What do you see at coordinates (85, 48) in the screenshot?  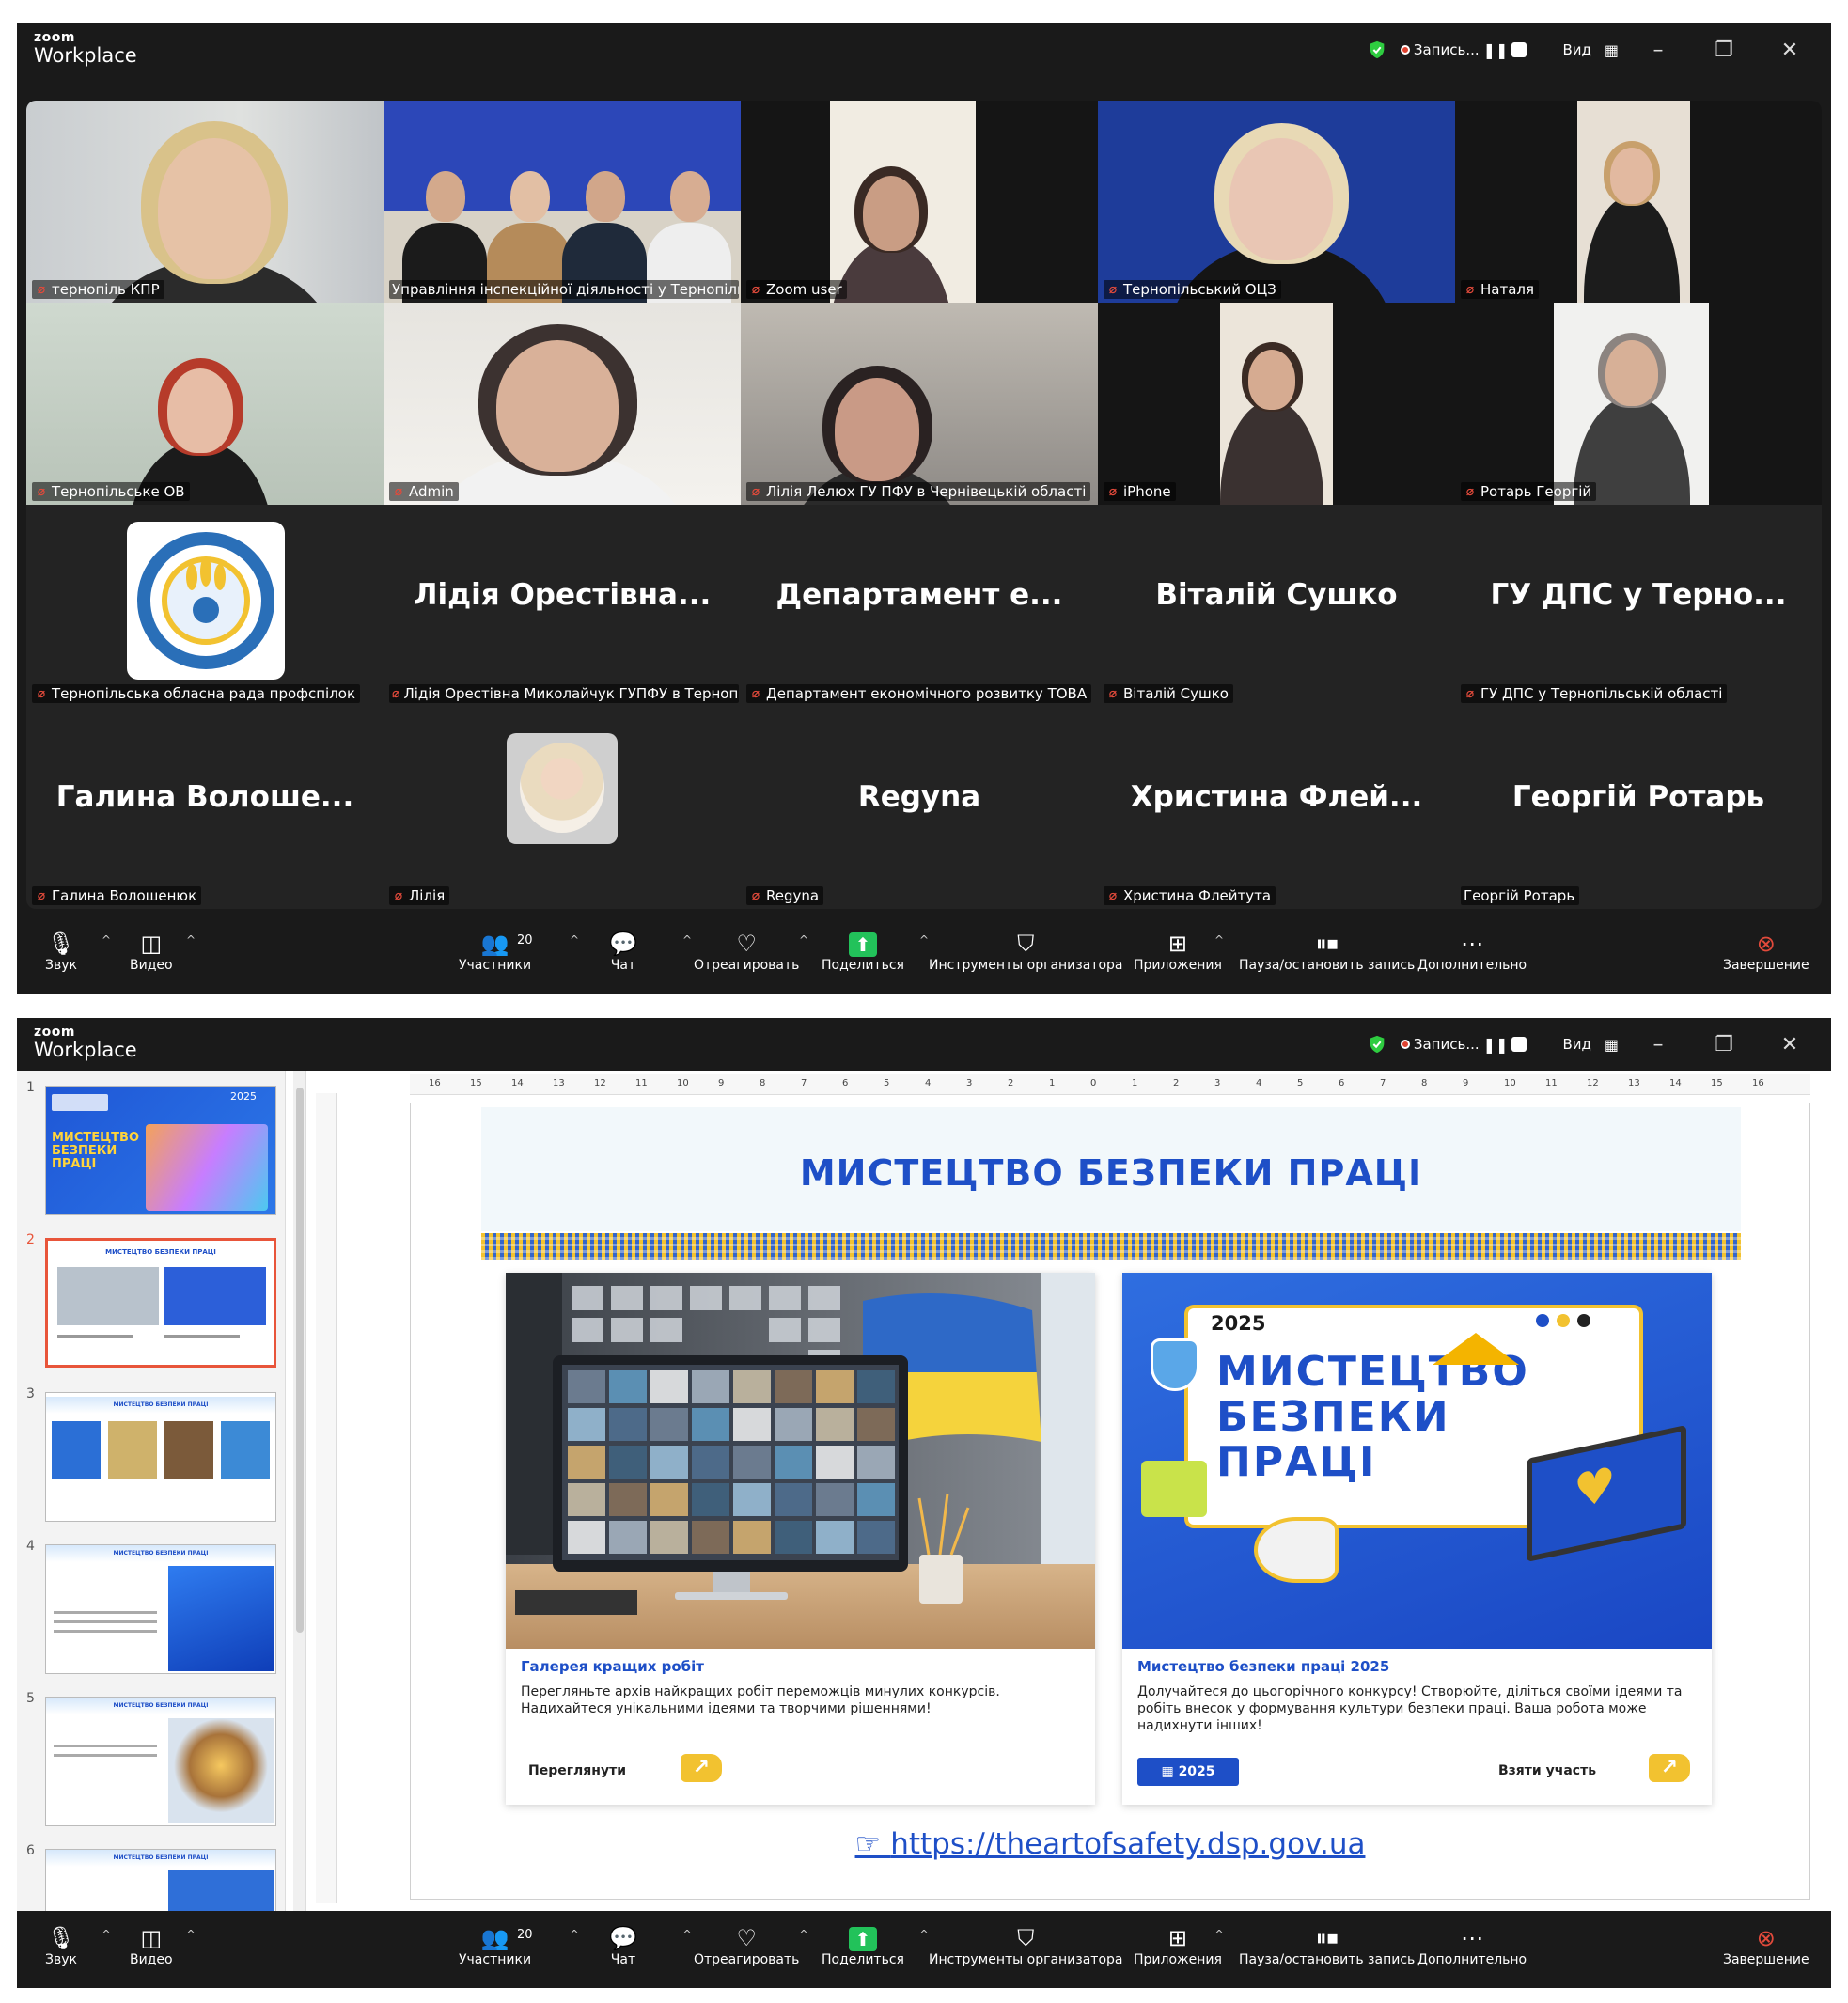 I see `zoom-logo: zoom Workplace` at bounding box center [85, 48].